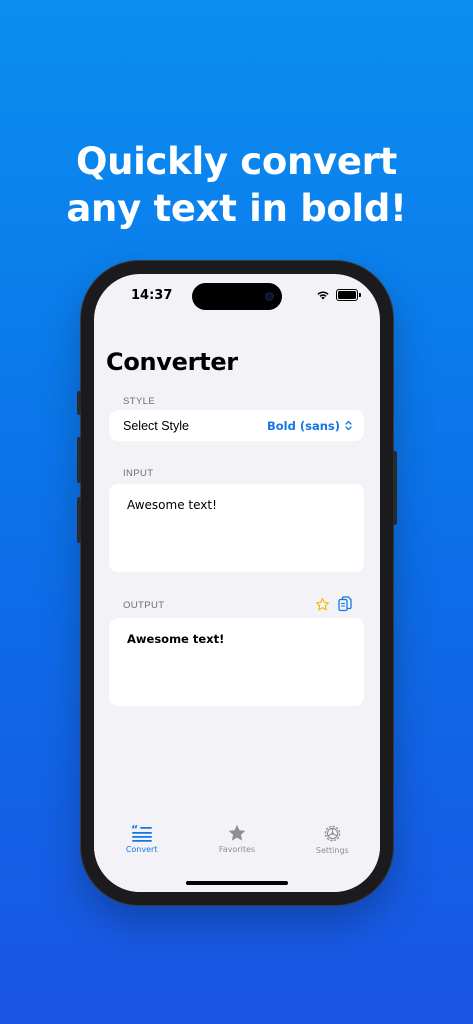 The height and width of the screenshot is (1024, 473). What do you see at coordinates (236, 208) in the screenshot?
I see `headline-line-2: any text in bold!` at bounding box center [236, 208].